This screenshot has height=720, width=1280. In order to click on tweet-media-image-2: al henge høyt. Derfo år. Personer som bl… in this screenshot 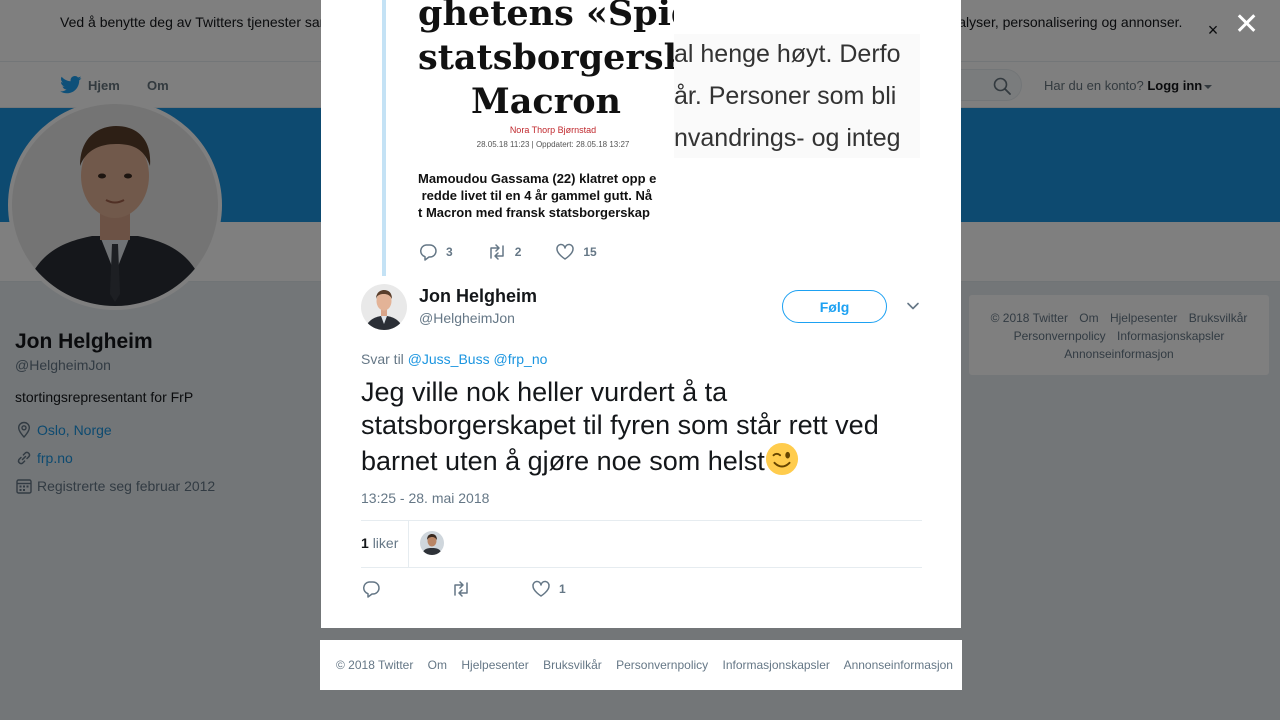, I will do `click(797, 96)`.